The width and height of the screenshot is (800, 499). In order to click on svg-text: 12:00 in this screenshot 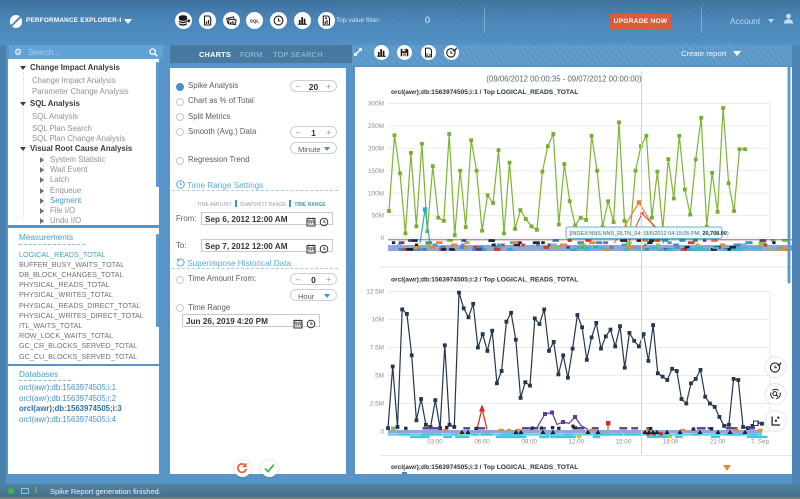, I will do `click(577, 441)`.